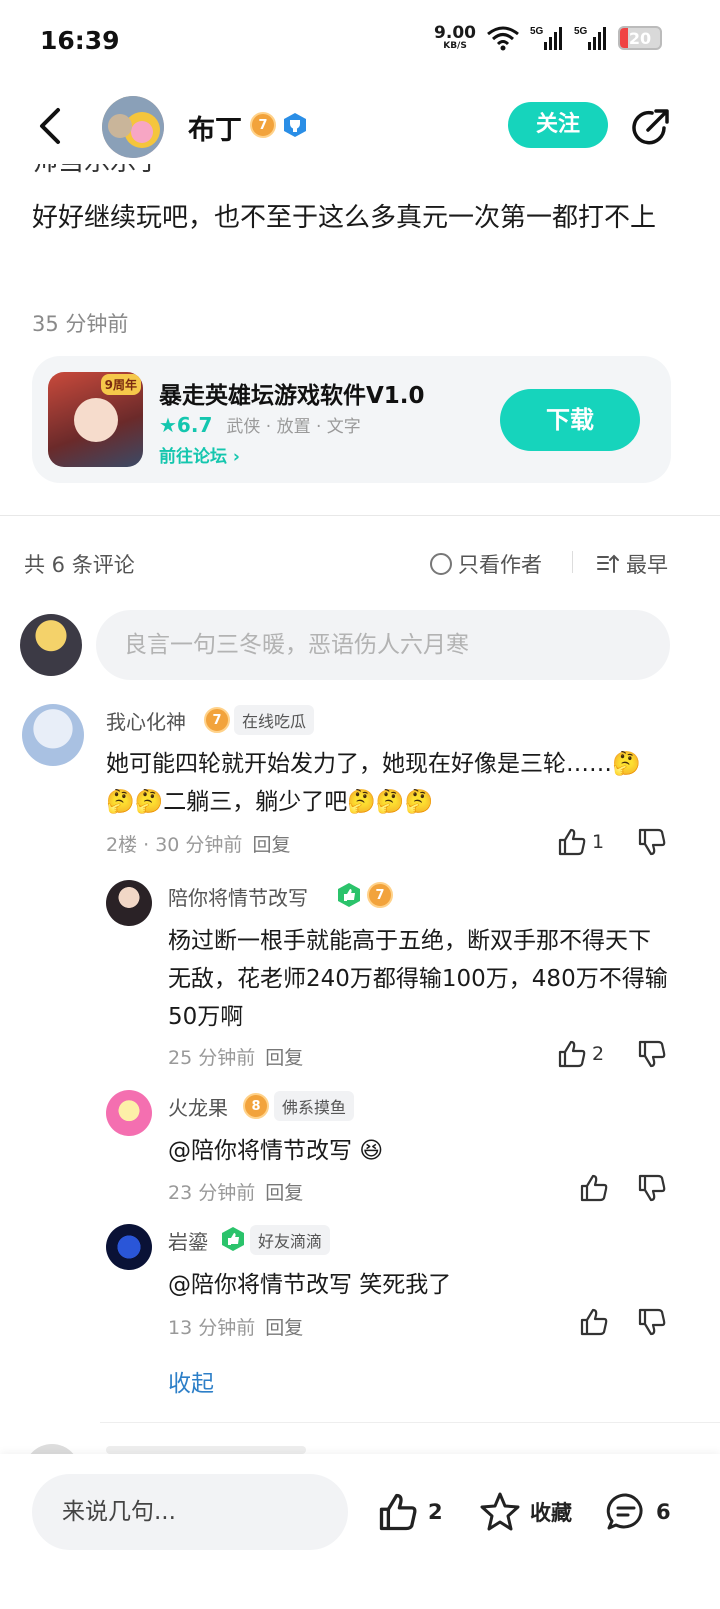 This screenshot has width=720, height=1609. What do you see at coordinates (435, 1512) in the screenshot?
I see `post-like-count: 2` at bounding box center [435, 1512].